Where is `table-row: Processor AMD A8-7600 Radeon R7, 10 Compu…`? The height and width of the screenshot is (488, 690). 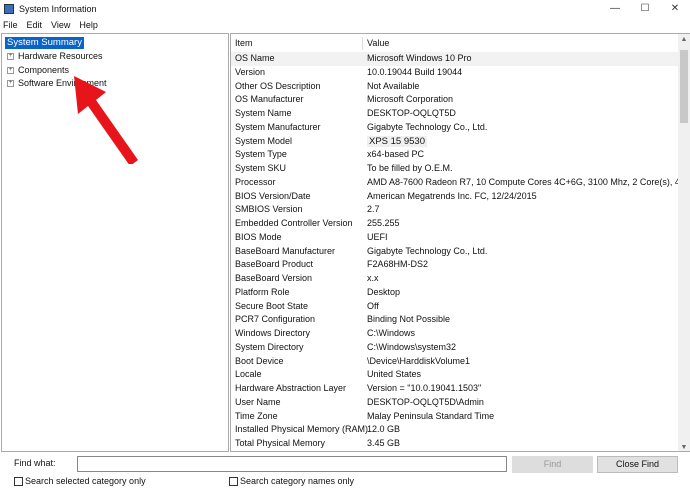 table-row: Processor AMD A8-7600 Radeon R7, 10 Compu… is located at coordinates (460, 183).